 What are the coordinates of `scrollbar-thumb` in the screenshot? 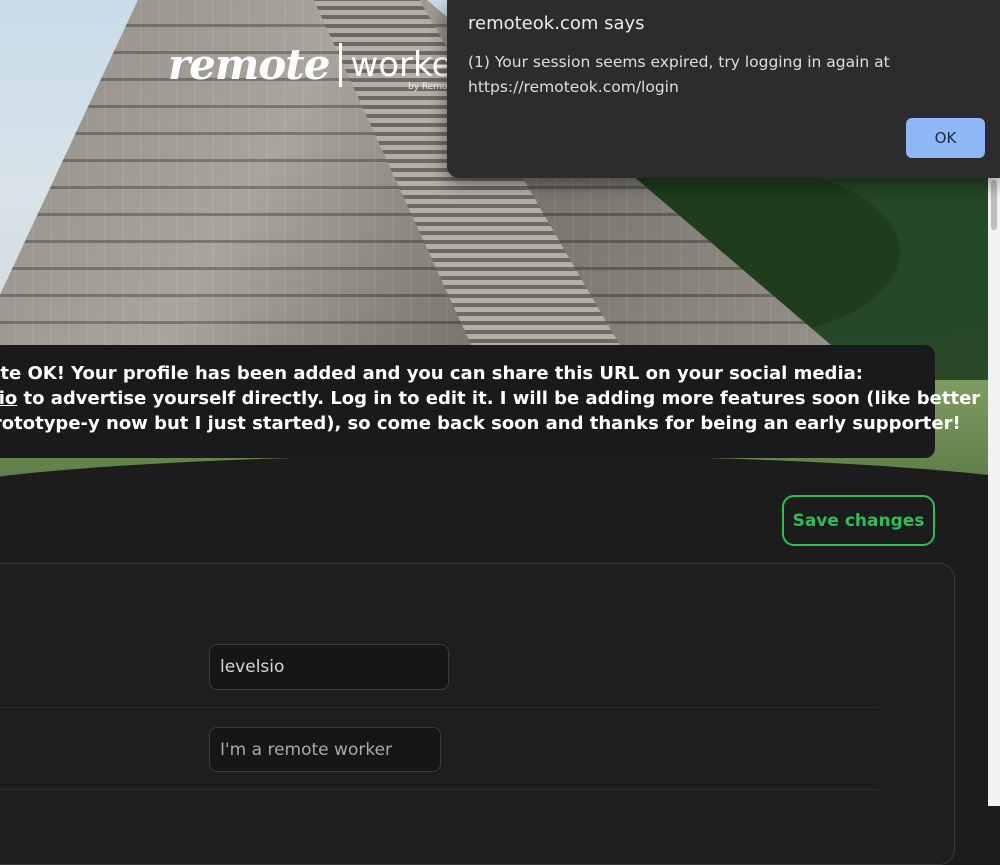 It's located at (994, 205).